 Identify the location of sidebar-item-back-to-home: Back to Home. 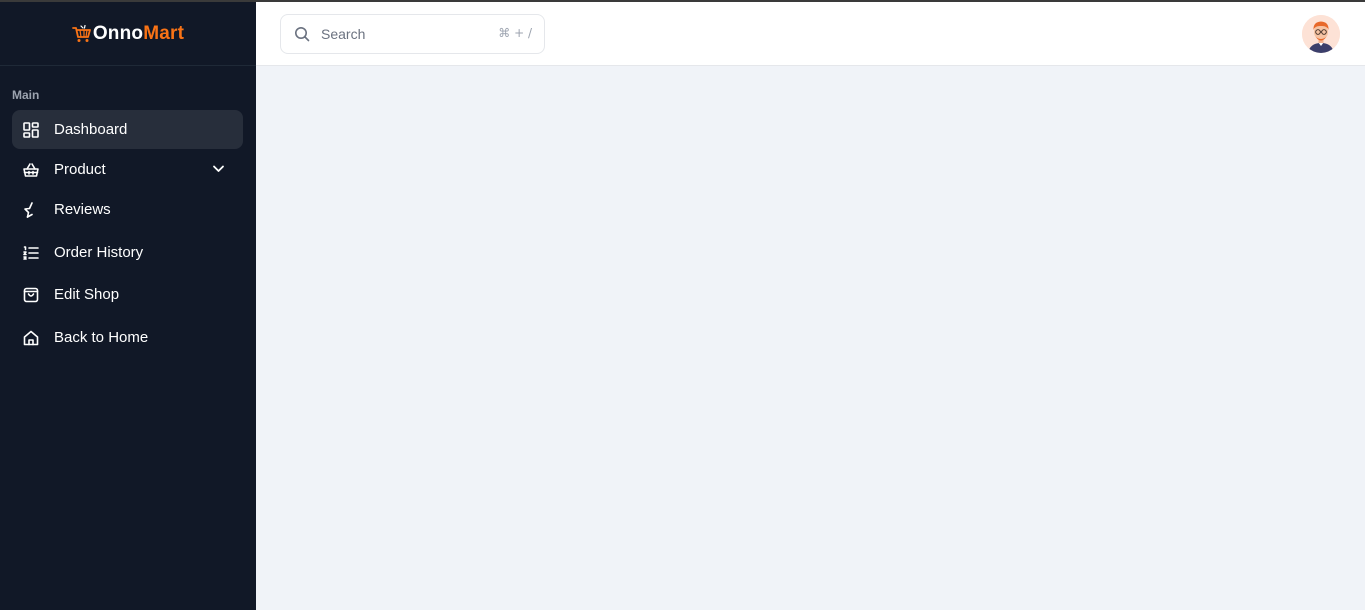
(127, 337).